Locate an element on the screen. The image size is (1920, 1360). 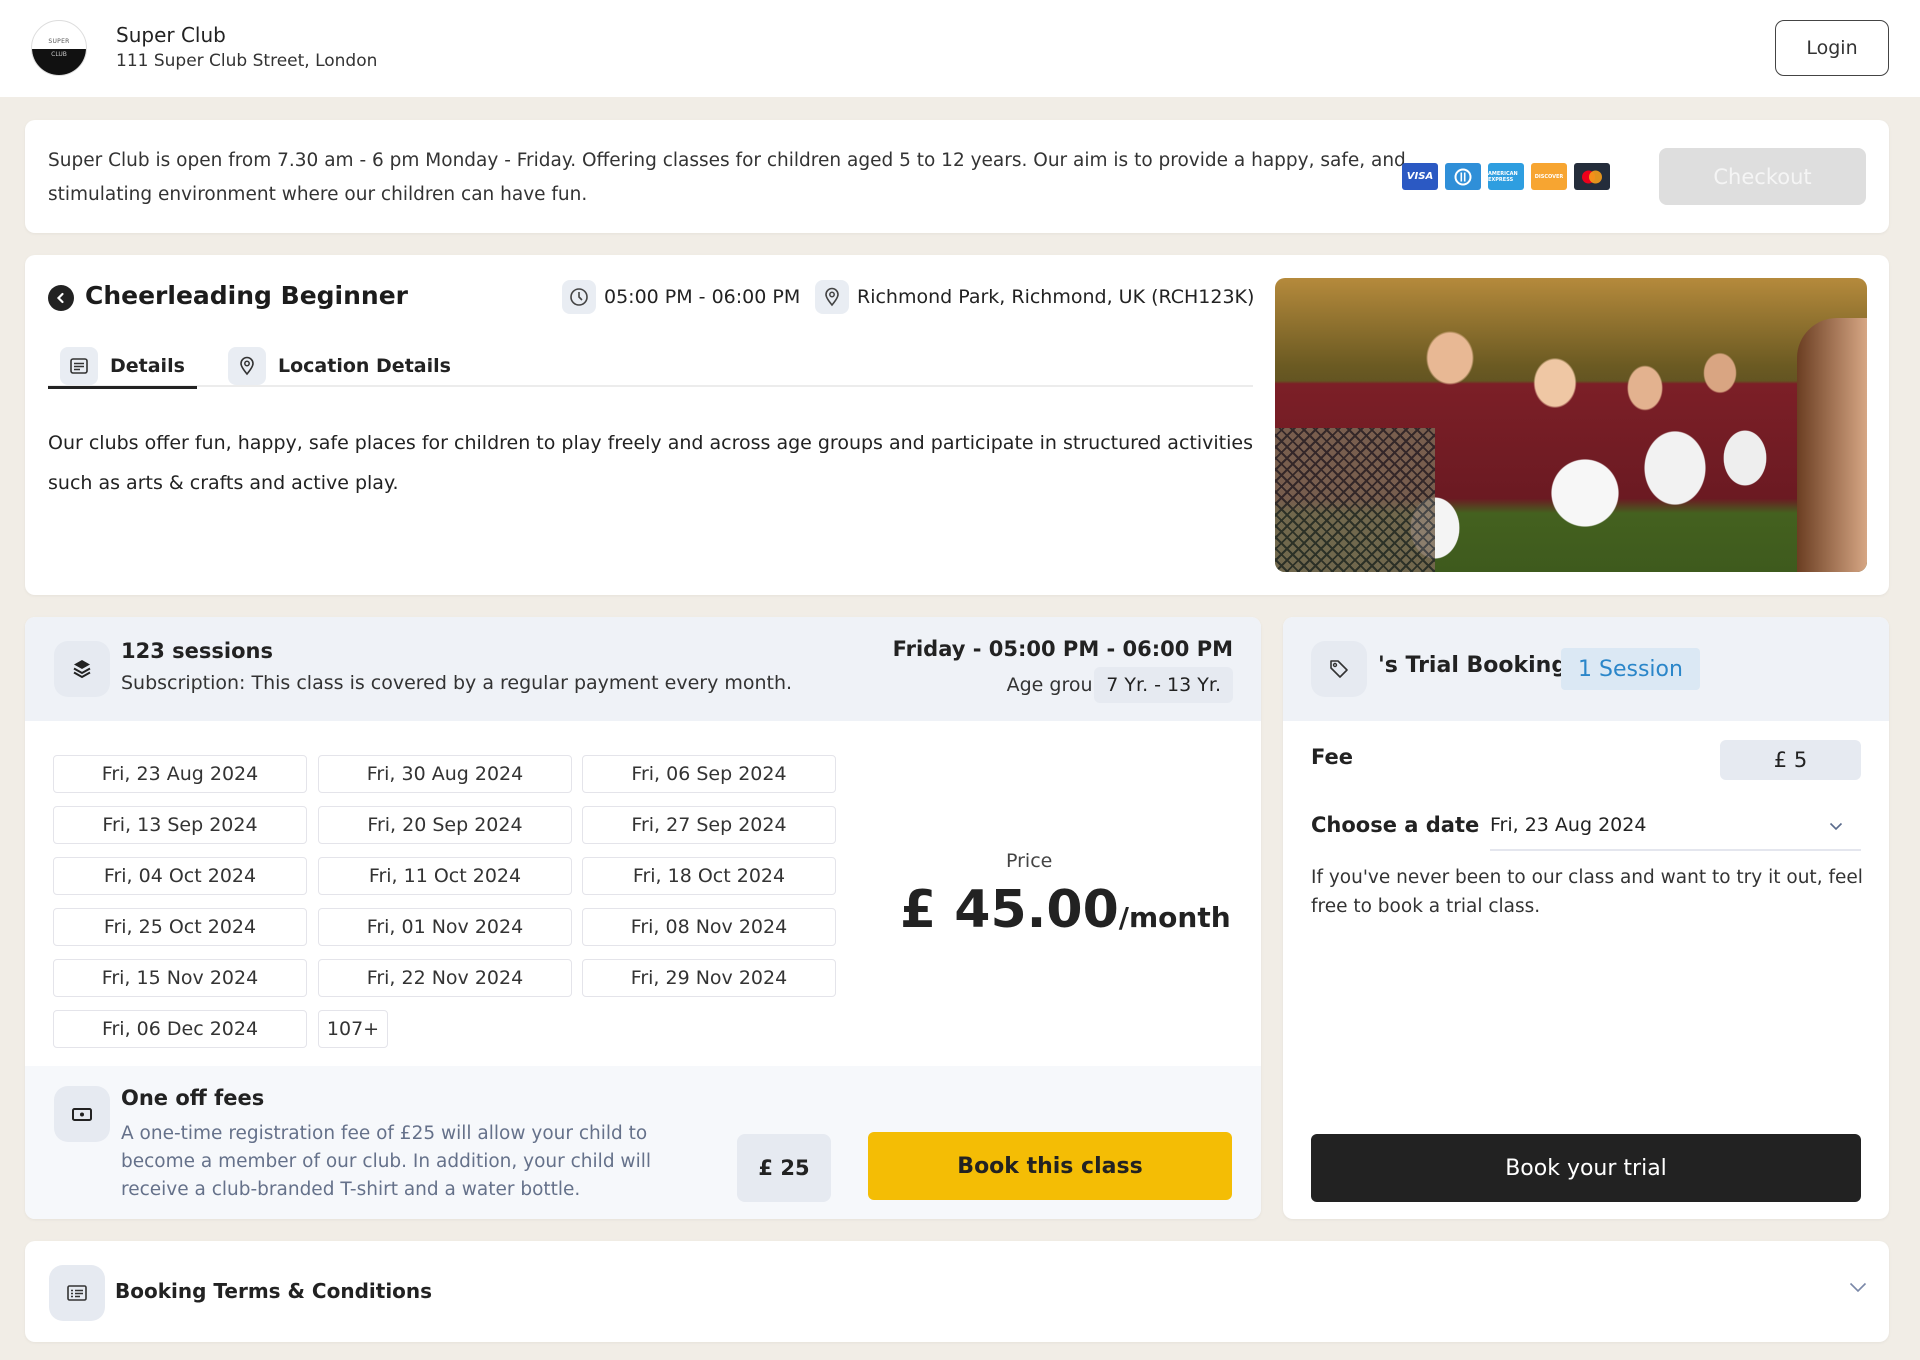
session-date-chip: Fri, 15 Nov 2024 is located at coordinates (180, 978).